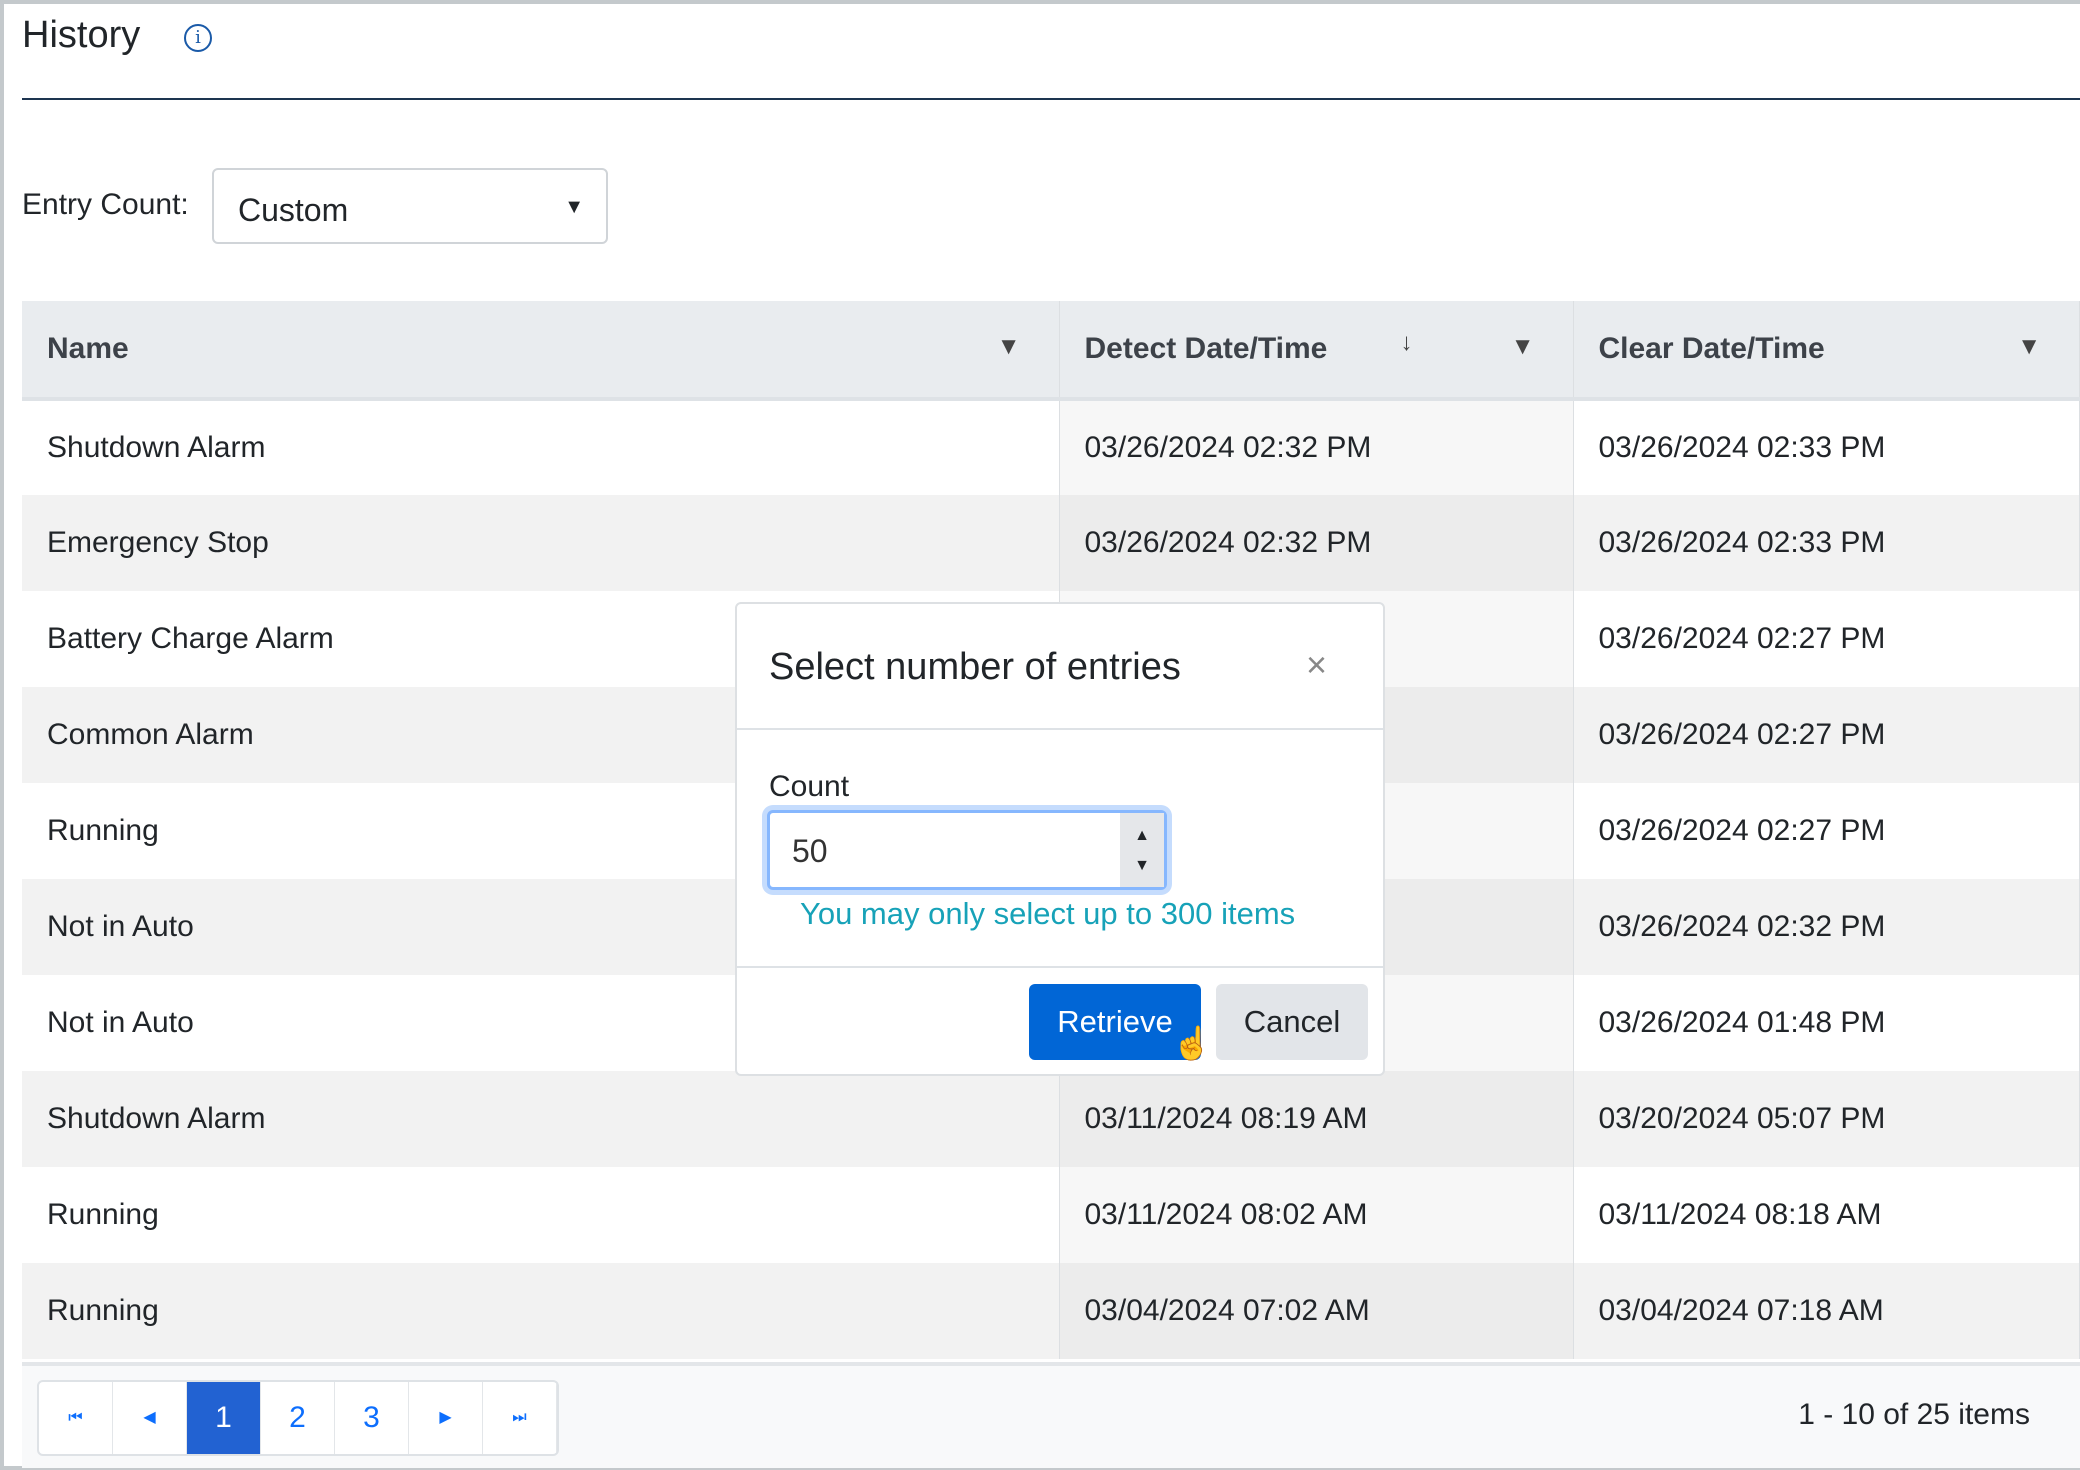  Describe the element at coordinates (975, 667) in the screenshot. I see `modal-title: Select number of entries` at that location.